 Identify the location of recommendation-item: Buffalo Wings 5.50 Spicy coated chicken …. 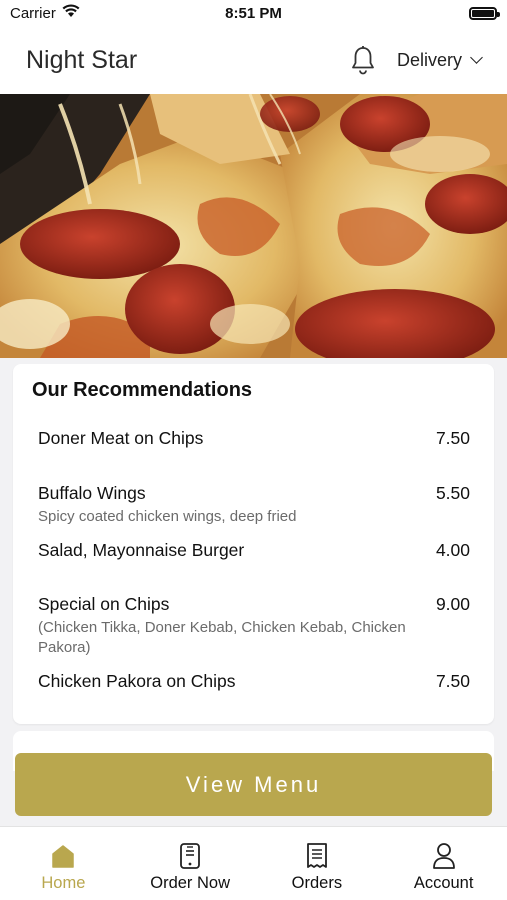
(254, 505).